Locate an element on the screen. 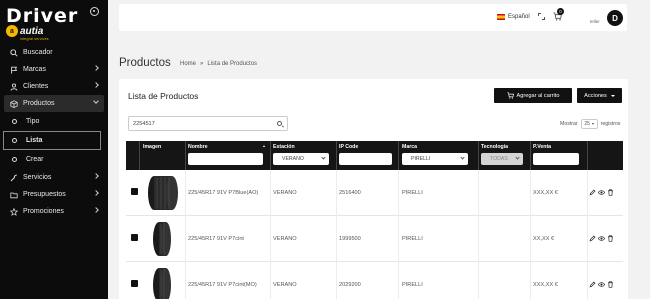 The image size is (650, 299). filter-nombre-input is located at coordinates (225, 159).